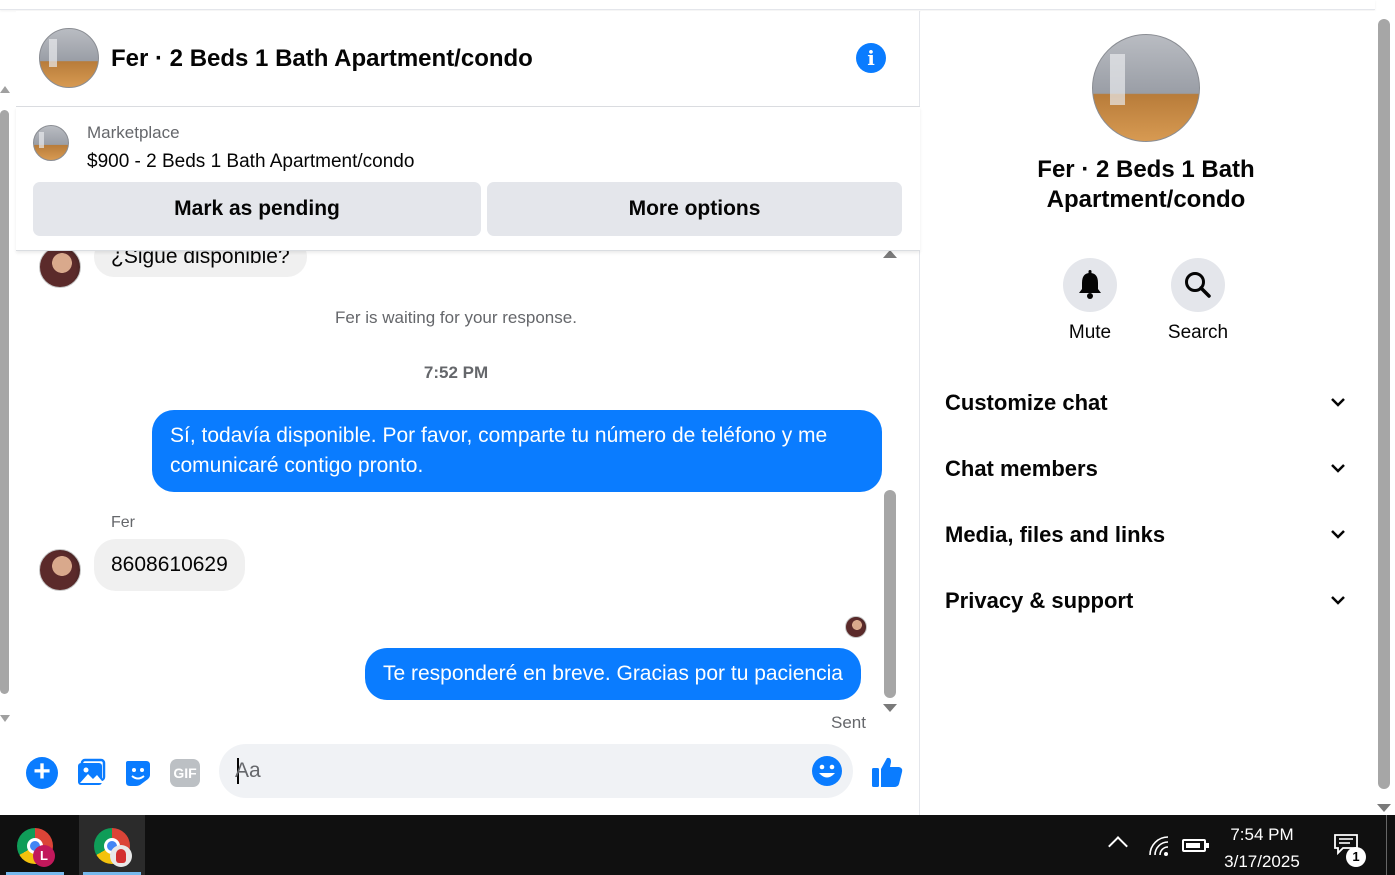  What do you see at coordinates (1356, 857) in the screenshot?
I see `notification-count-badge: 1` at bounding box center [1356, 857].